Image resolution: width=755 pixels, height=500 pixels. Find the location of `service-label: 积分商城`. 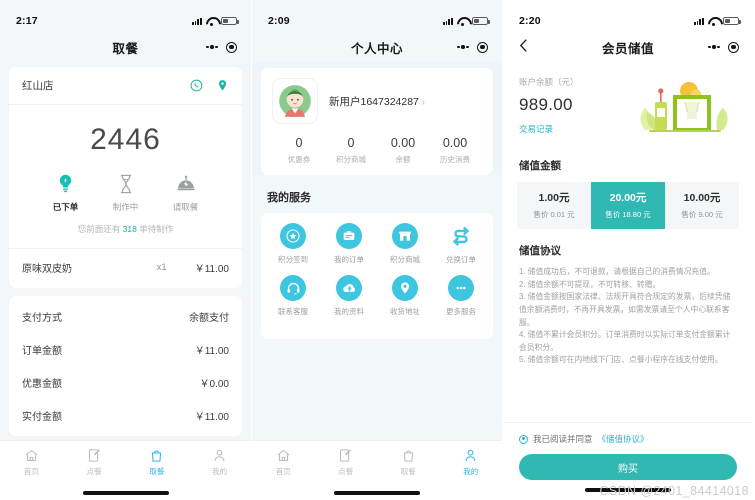

service-label: 积分商城 is located at coordinates (405, 259).